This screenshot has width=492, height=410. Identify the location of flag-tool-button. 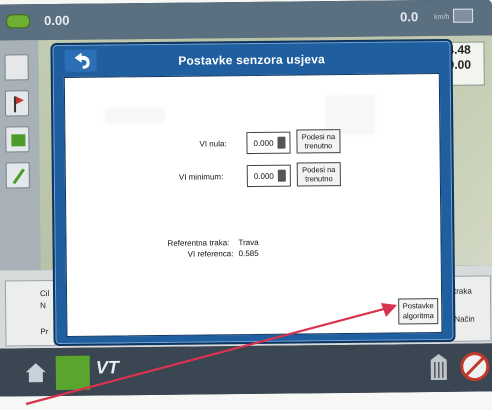
(17, 103).